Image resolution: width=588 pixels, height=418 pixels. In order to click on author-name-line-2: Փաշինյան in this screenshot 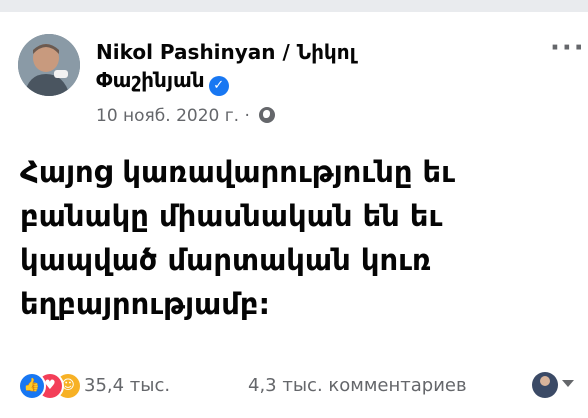, I will do `click(150, 80)`.